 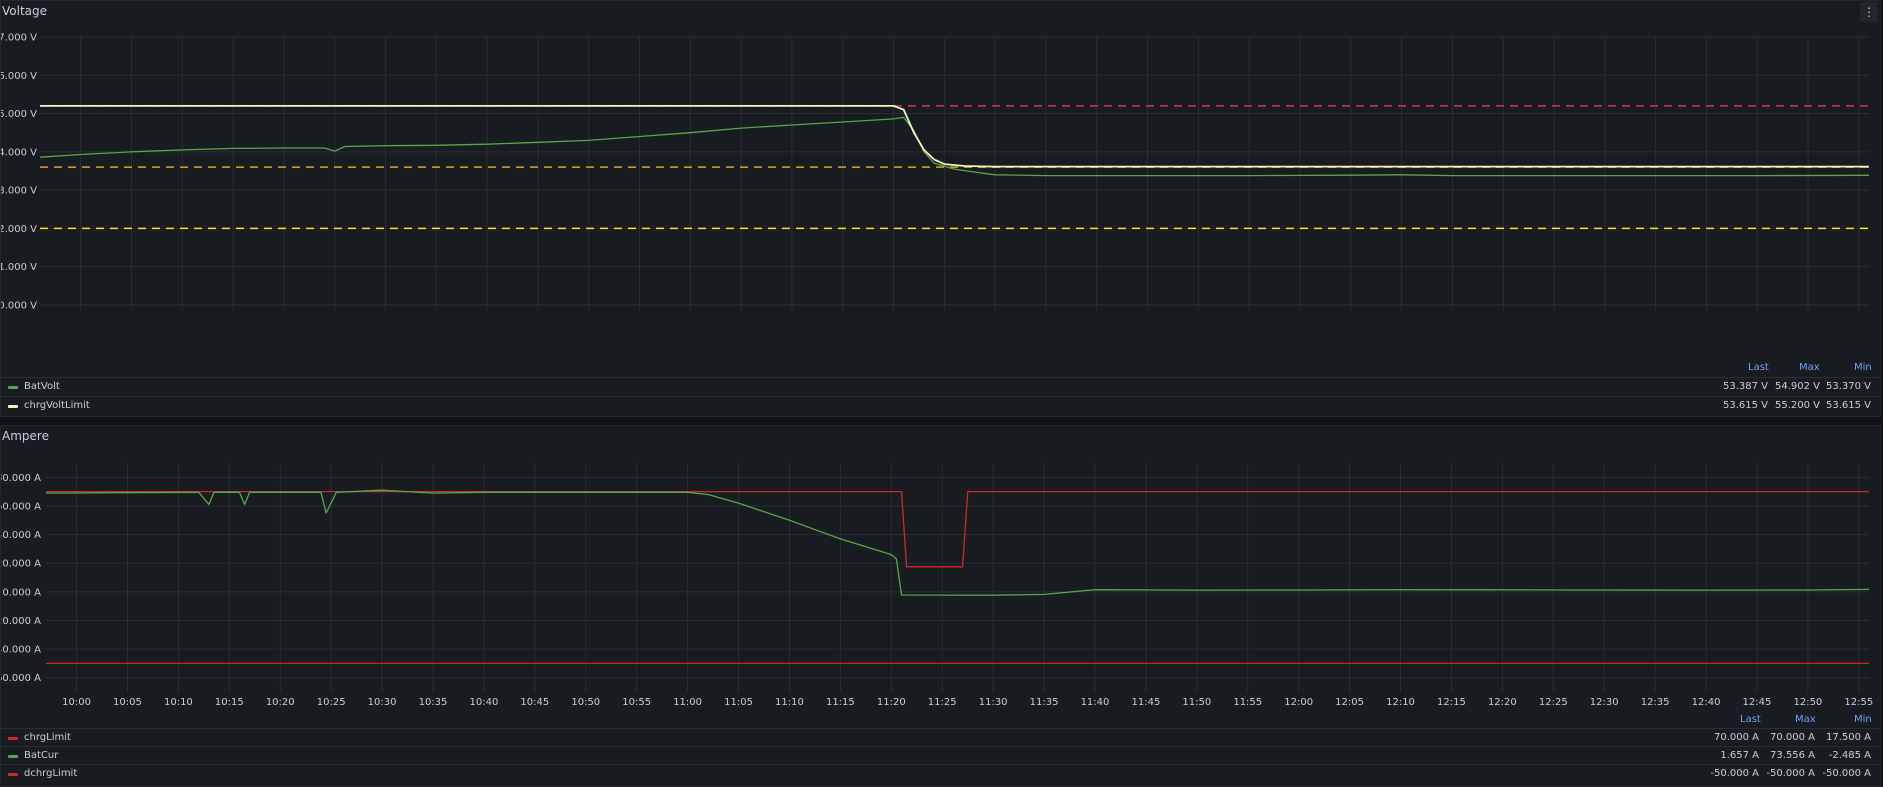 What do you see at coordinates (21, 678) in the screenshot?
I see `y-tick-label: -60.000 A` at bounding box center [21, 678].